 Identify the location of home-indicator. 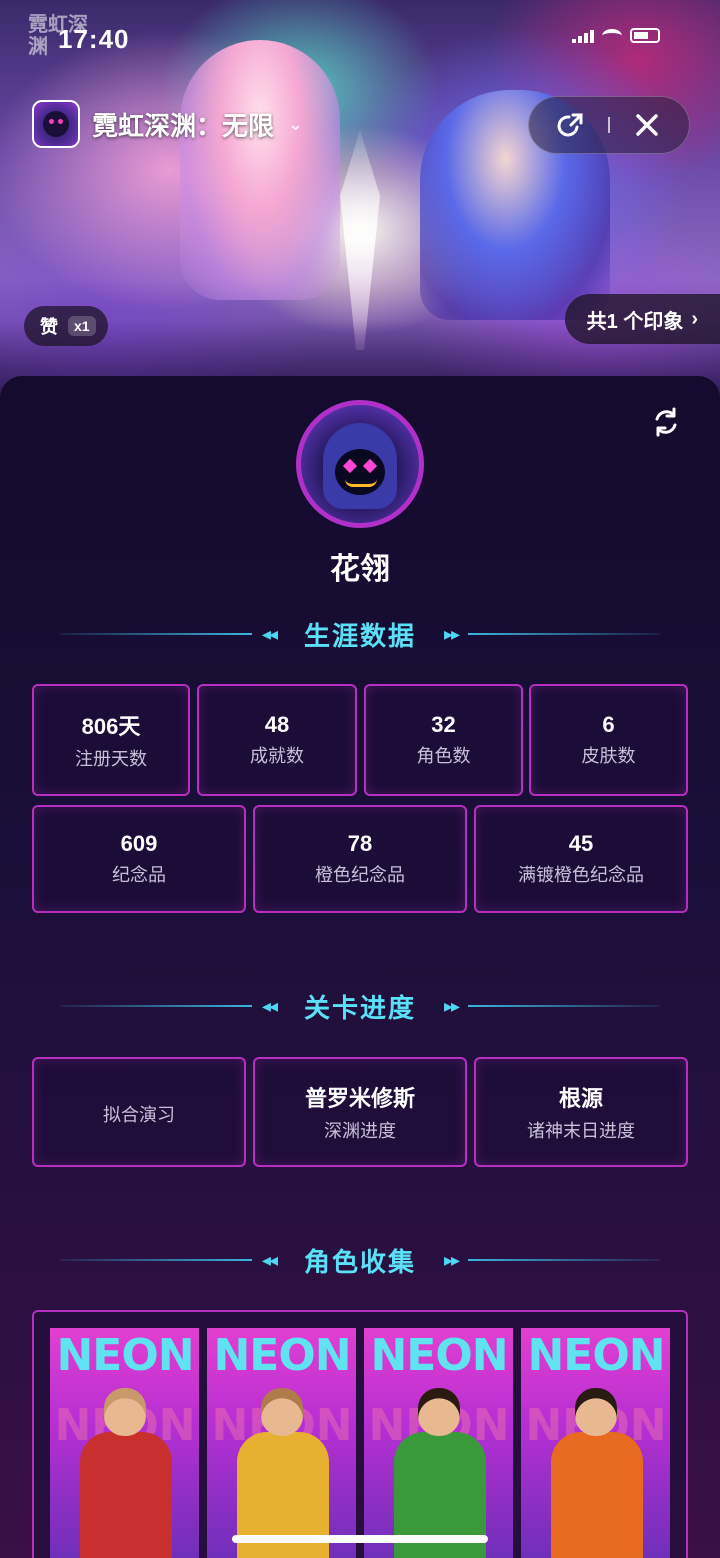
(360, 1539).